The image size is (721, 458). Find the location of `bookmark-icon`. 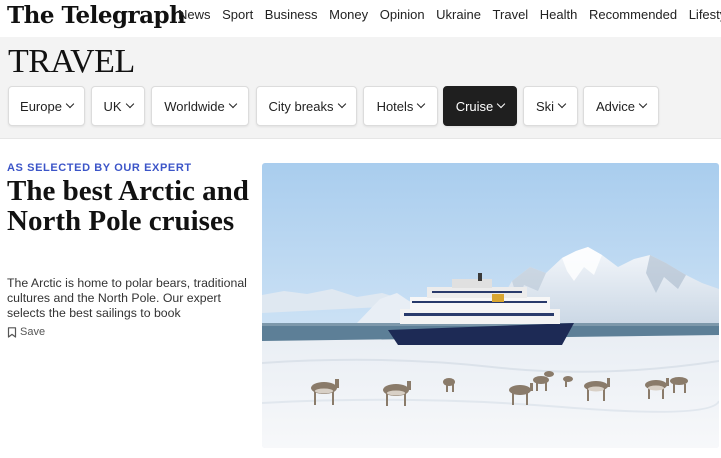

bookmark-icon is located at coordinates (12, 332).